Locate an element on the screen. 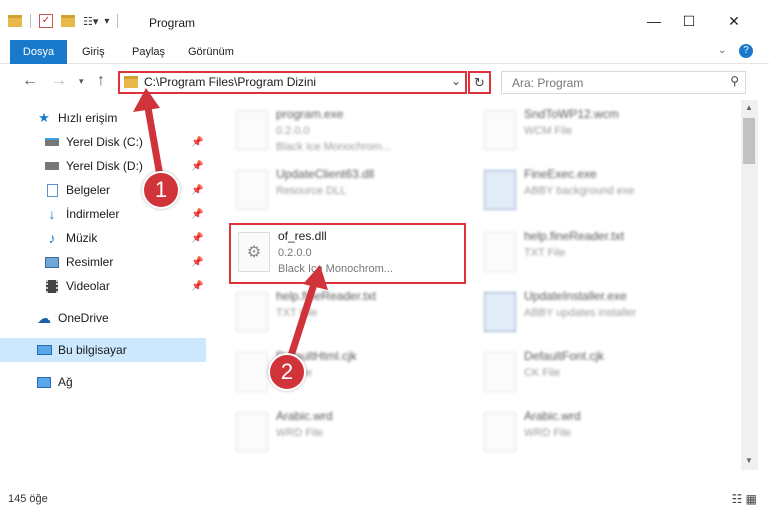  sidebar-item-network: Ağ is located at coordinates (103, 382).